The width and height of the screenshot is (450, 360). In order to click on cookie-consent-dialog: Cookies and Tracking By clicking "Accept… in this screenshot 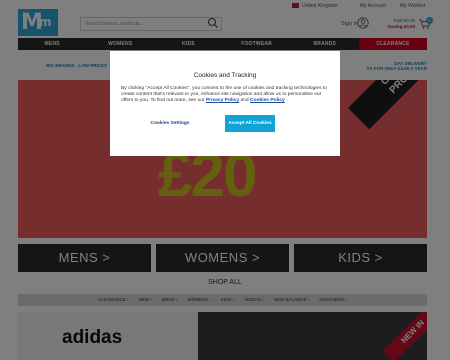, I will do `click(225, 103)`.